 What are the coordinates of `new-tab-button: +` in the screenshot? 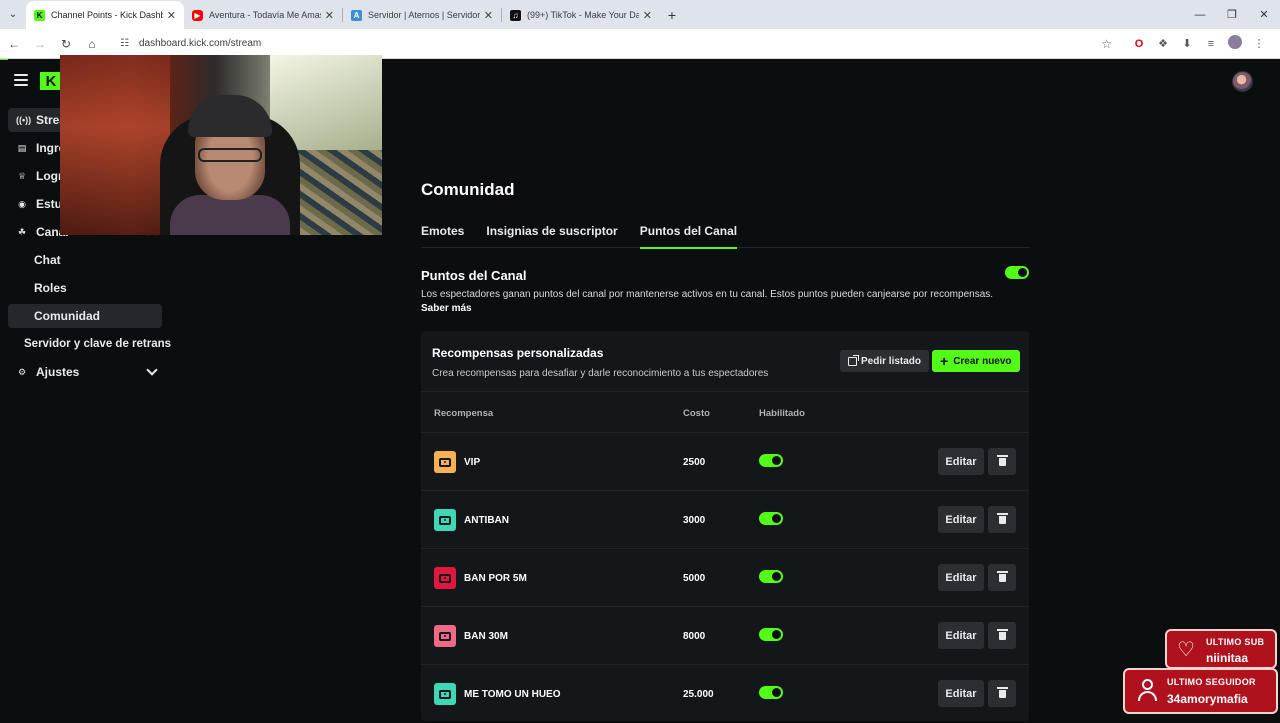 It's located at (672, 15).